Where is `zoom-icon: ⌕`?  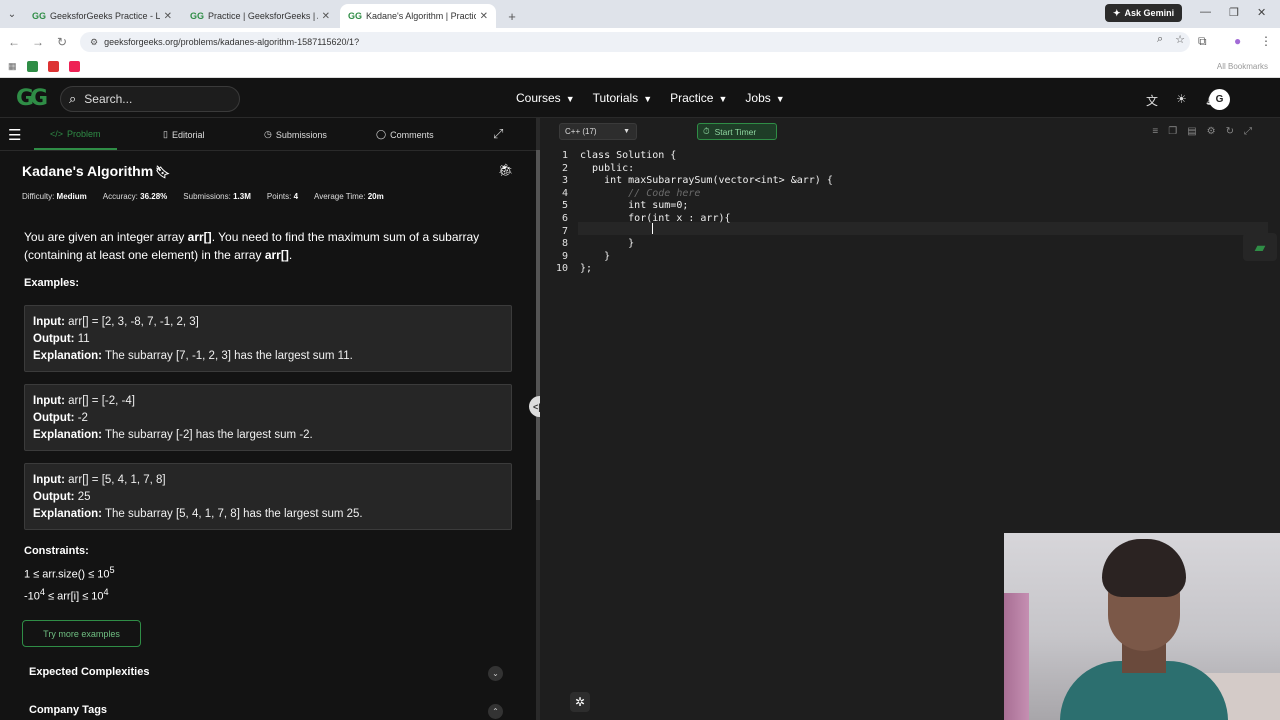 zoom-icon: ⌕ is located at coordinates (1160, 39).